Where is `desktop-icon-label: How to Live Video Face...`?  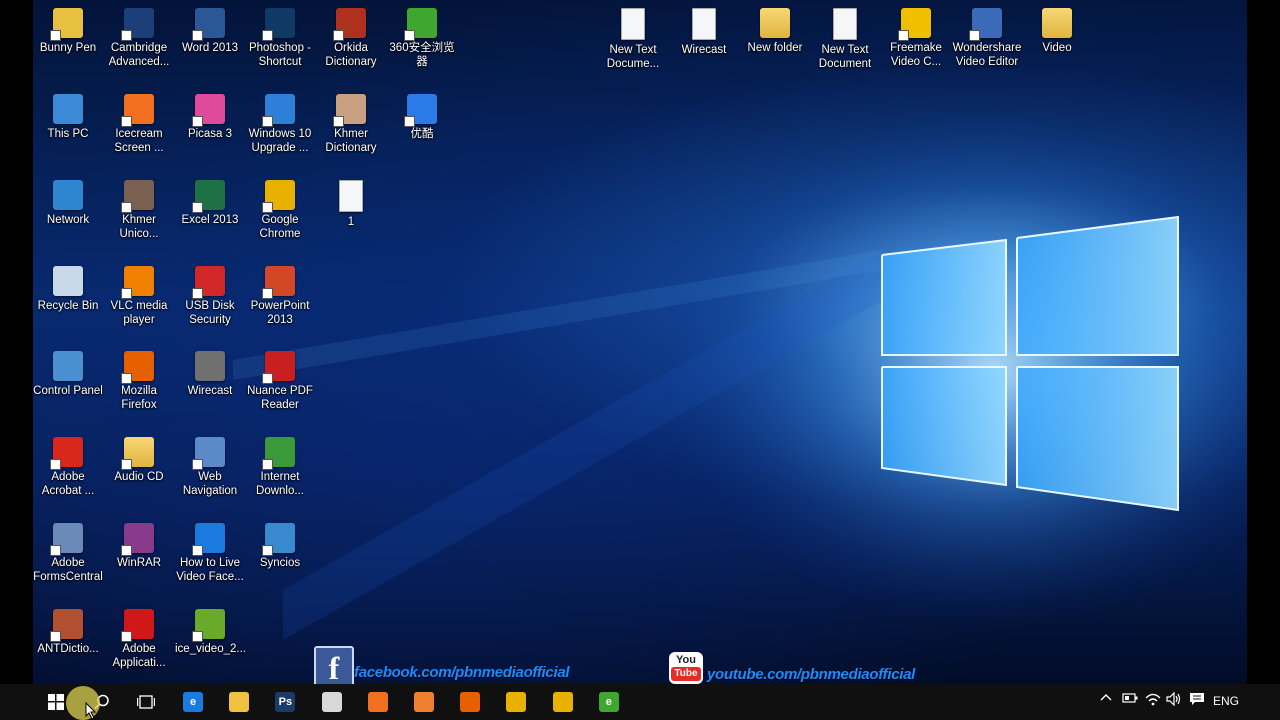
desktop-icon-label: How to Live Video Face... is located at coordinates (210, 570).